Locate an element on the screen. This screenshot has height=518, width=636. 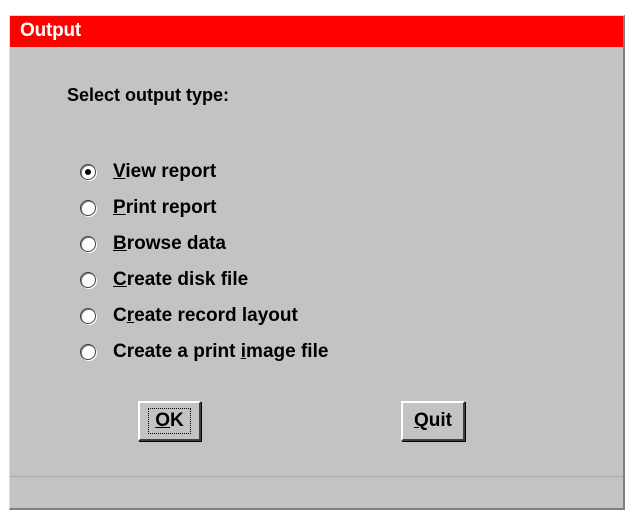
option-label: Create record layout is located at coordinates (205, 315).